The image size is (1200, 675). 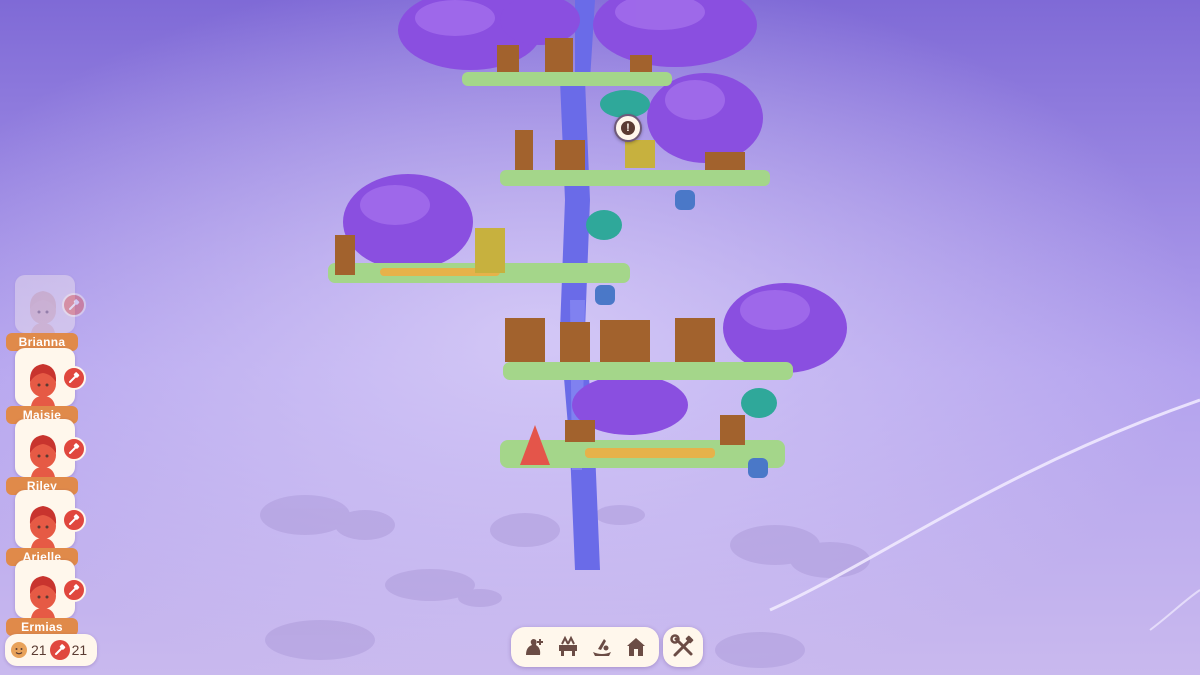 I want to click on population-counter: 21, so click(x=28, y=650).